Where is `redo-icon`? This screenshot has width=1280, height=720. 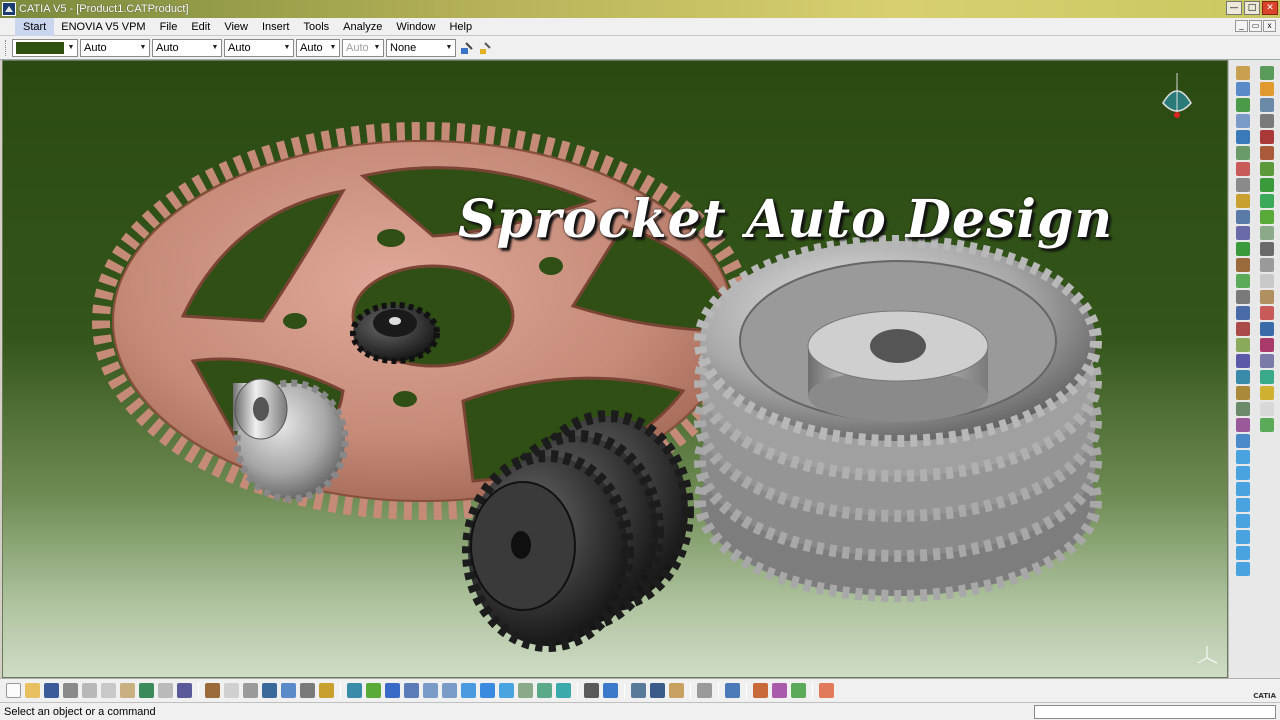
redo-icon is located at coordinates (165, 690).